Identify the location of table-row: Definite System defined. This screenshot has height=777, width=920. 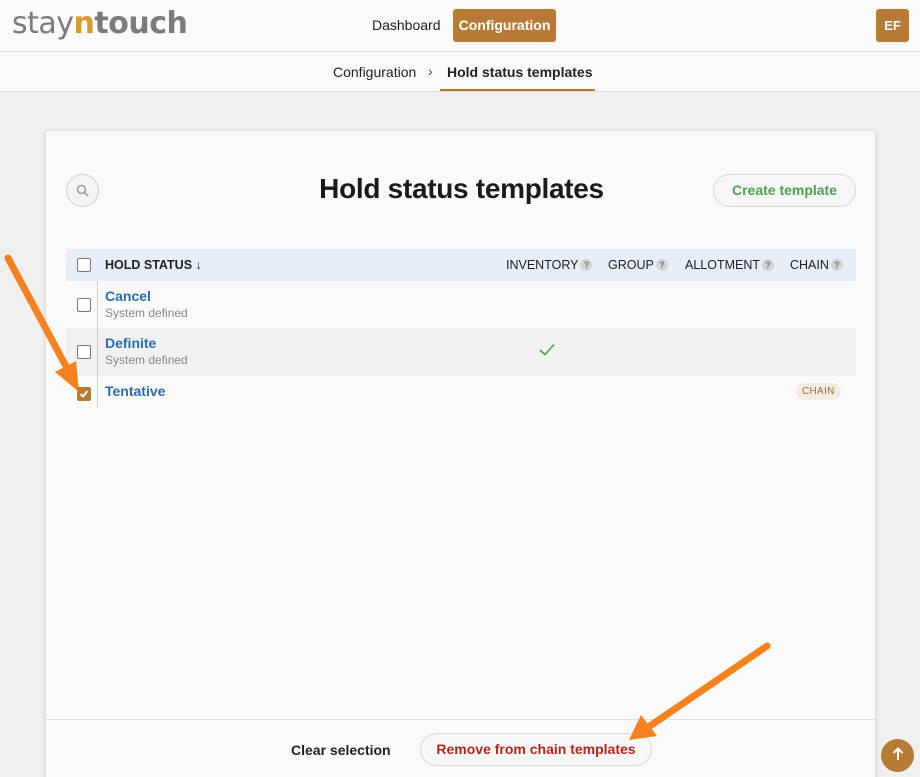
(461, 352).